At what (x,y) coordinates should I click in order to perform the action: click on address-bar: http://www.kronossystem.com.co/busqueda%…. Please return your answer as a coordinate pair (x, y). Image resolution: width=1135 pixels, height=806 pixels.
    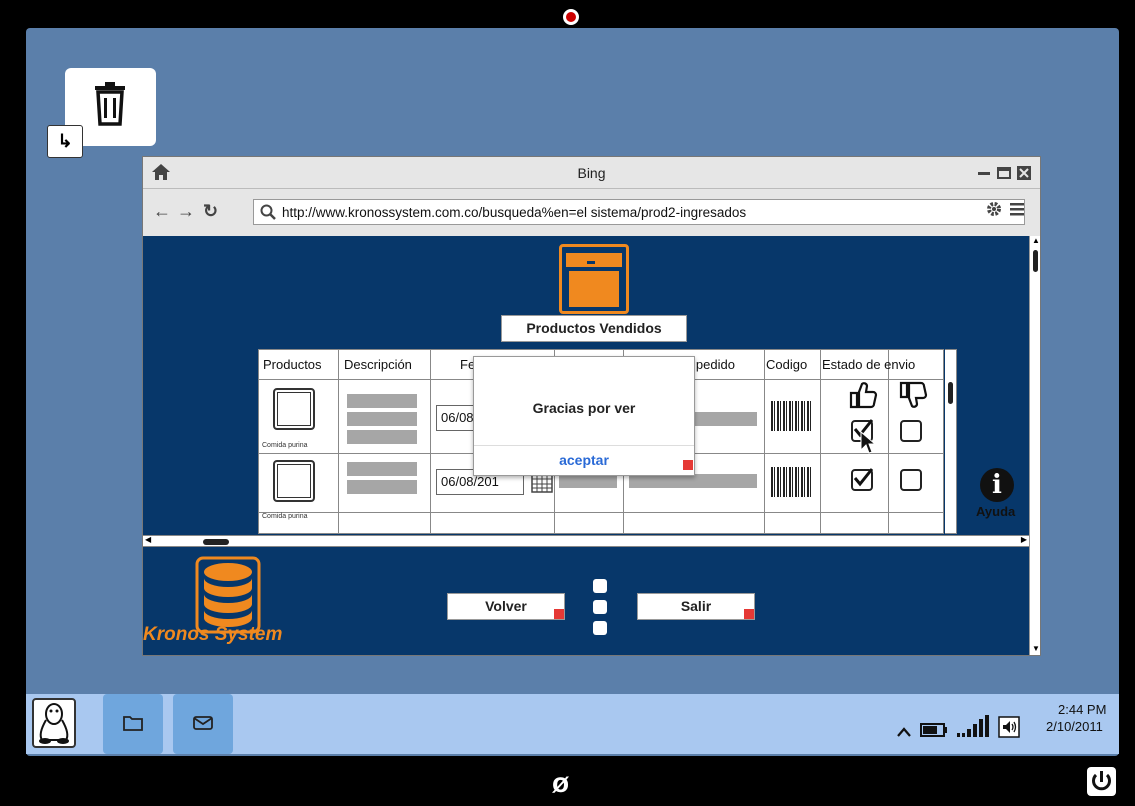
    Looking at the image, I should click on (639, 212).